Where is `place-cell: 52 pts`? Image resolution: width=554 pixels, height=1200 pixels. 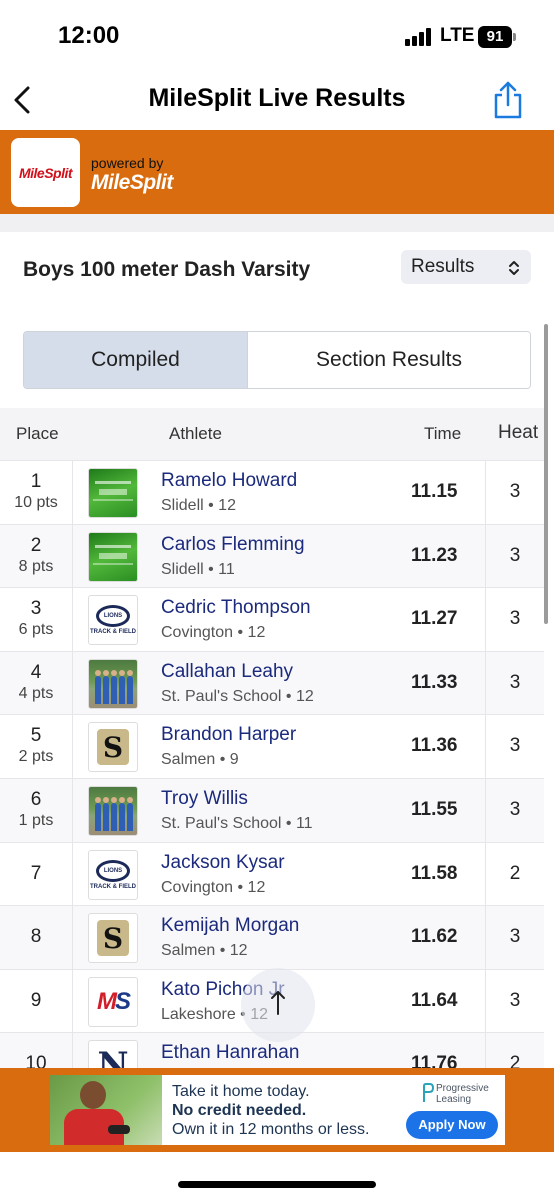 place-cell: 52 pts is located at coordinates (36, 747).